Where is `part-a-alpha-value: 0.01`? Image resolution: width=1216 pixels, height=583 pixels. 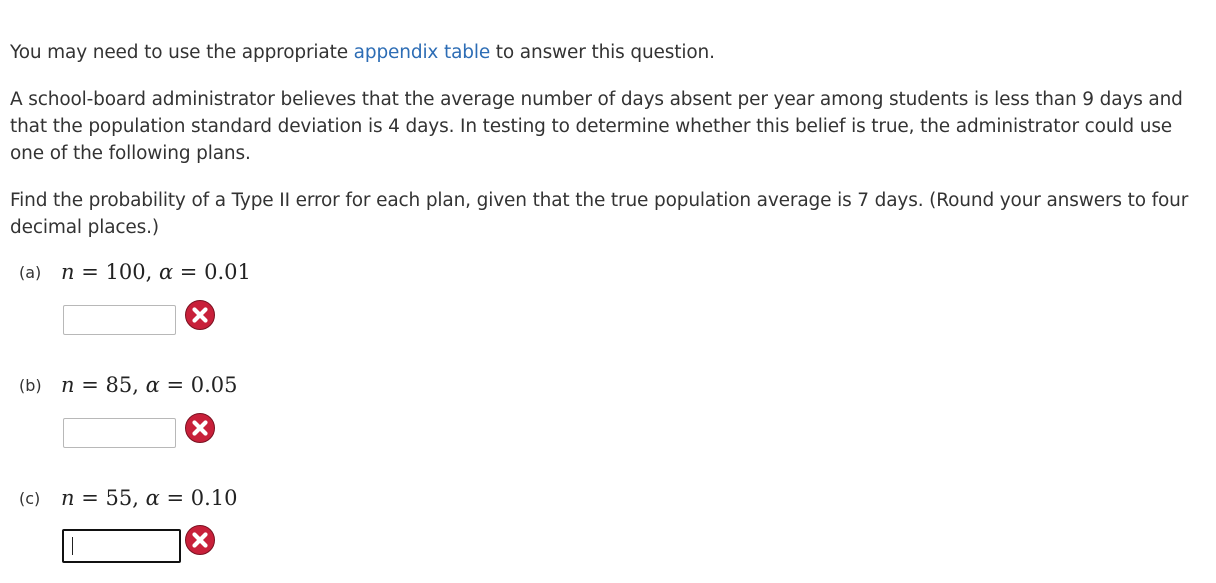
part-a-alpha-value: 0.01 is located at coordinates (227, 272).